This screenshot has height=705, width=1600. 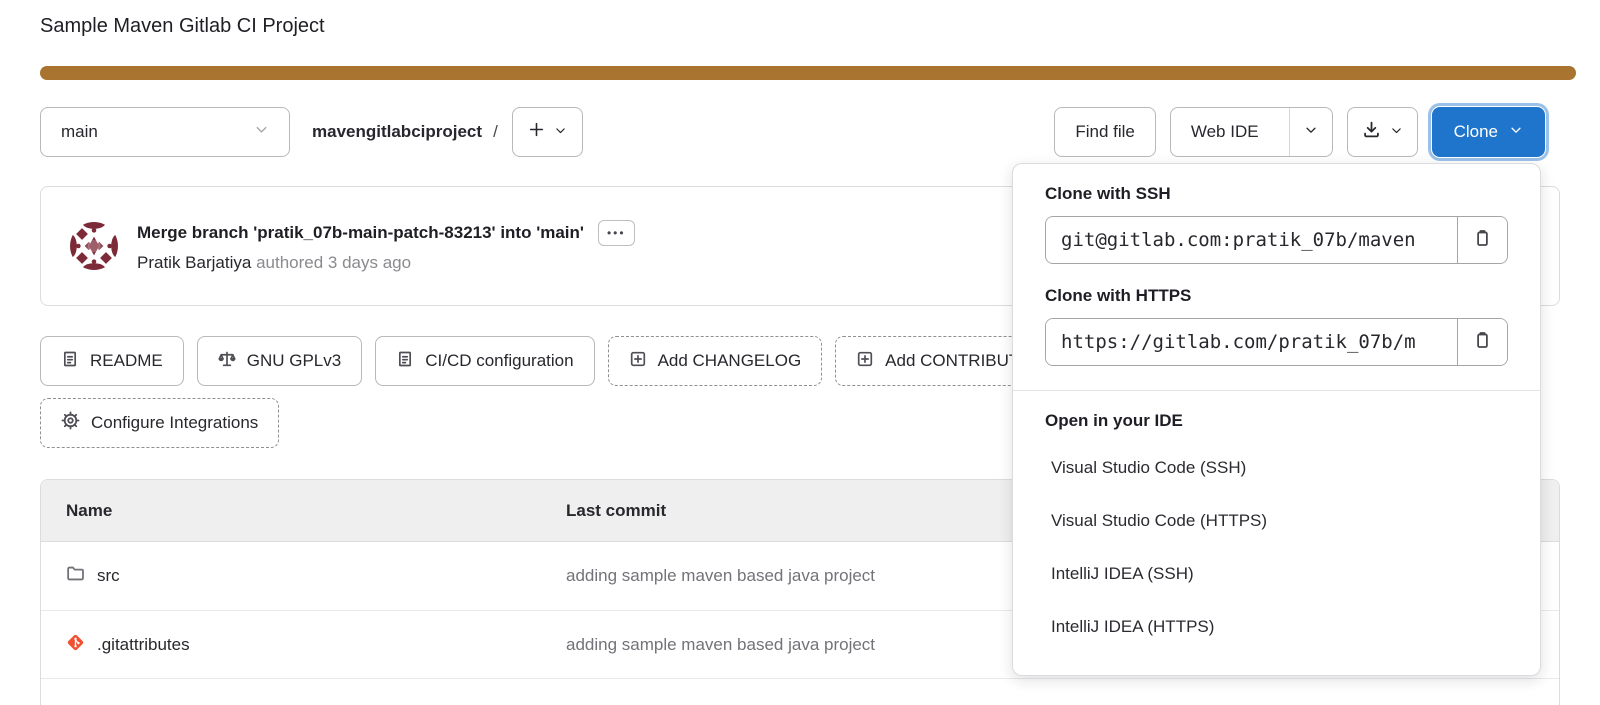 What do you see at coordinates (1276, 467) in the screenshot?
I see `menu-item-vscode-ssh: Visual Studio Code (SSH)` at bounding box center [1276, 467].